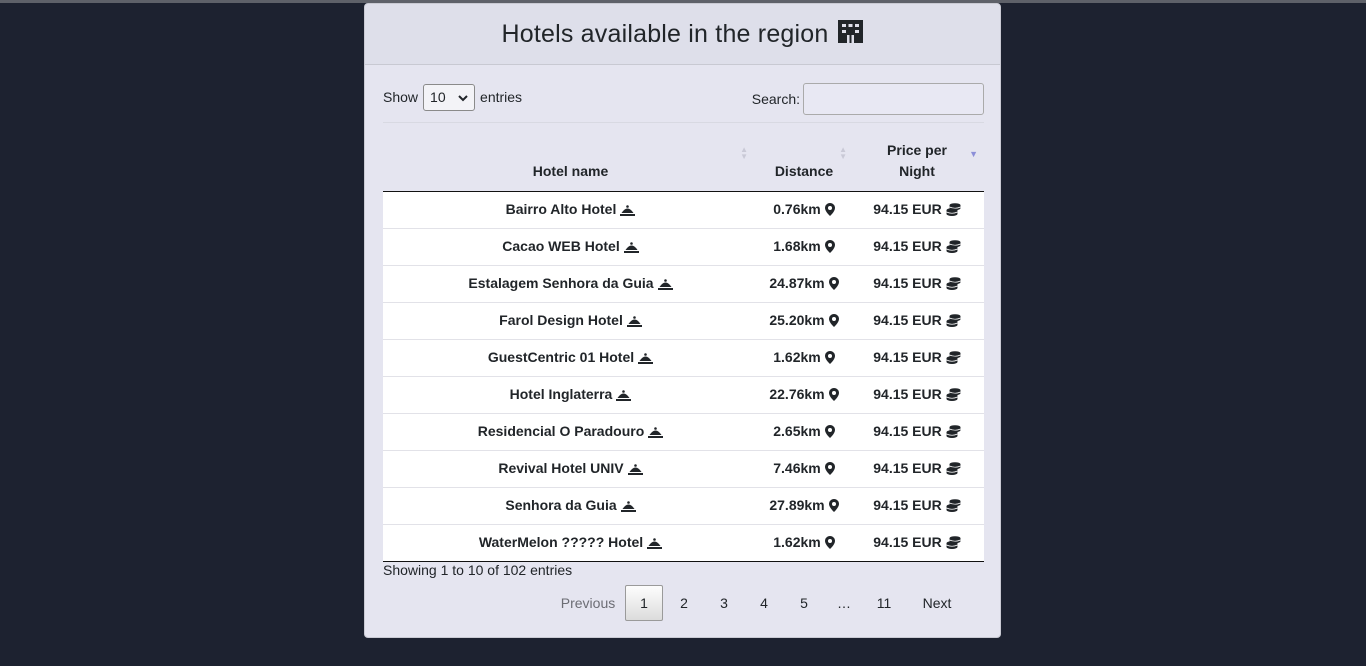 The width and height of the screenshot is (1366, 666). Describe the element at coordinates (561, 357) in the screenshot. I see `hotel-name: GuestCentric 01 Hotel` at that location.